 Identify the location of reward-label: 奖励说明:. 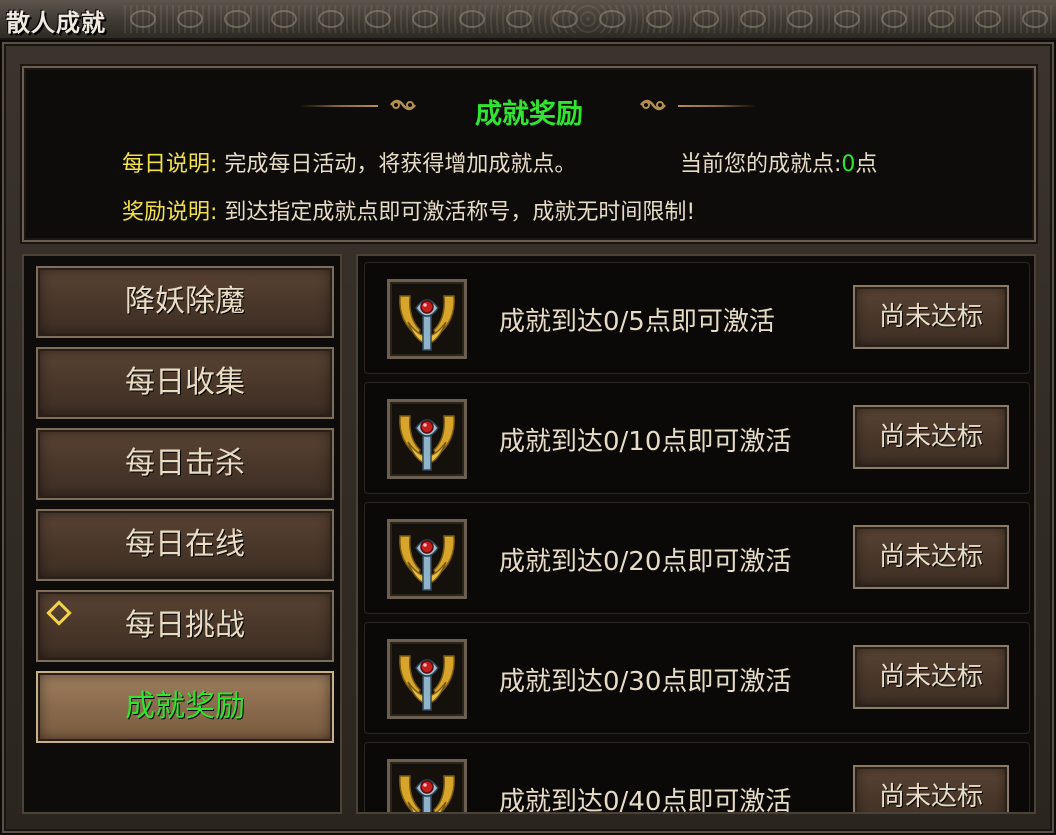
(170, 212).